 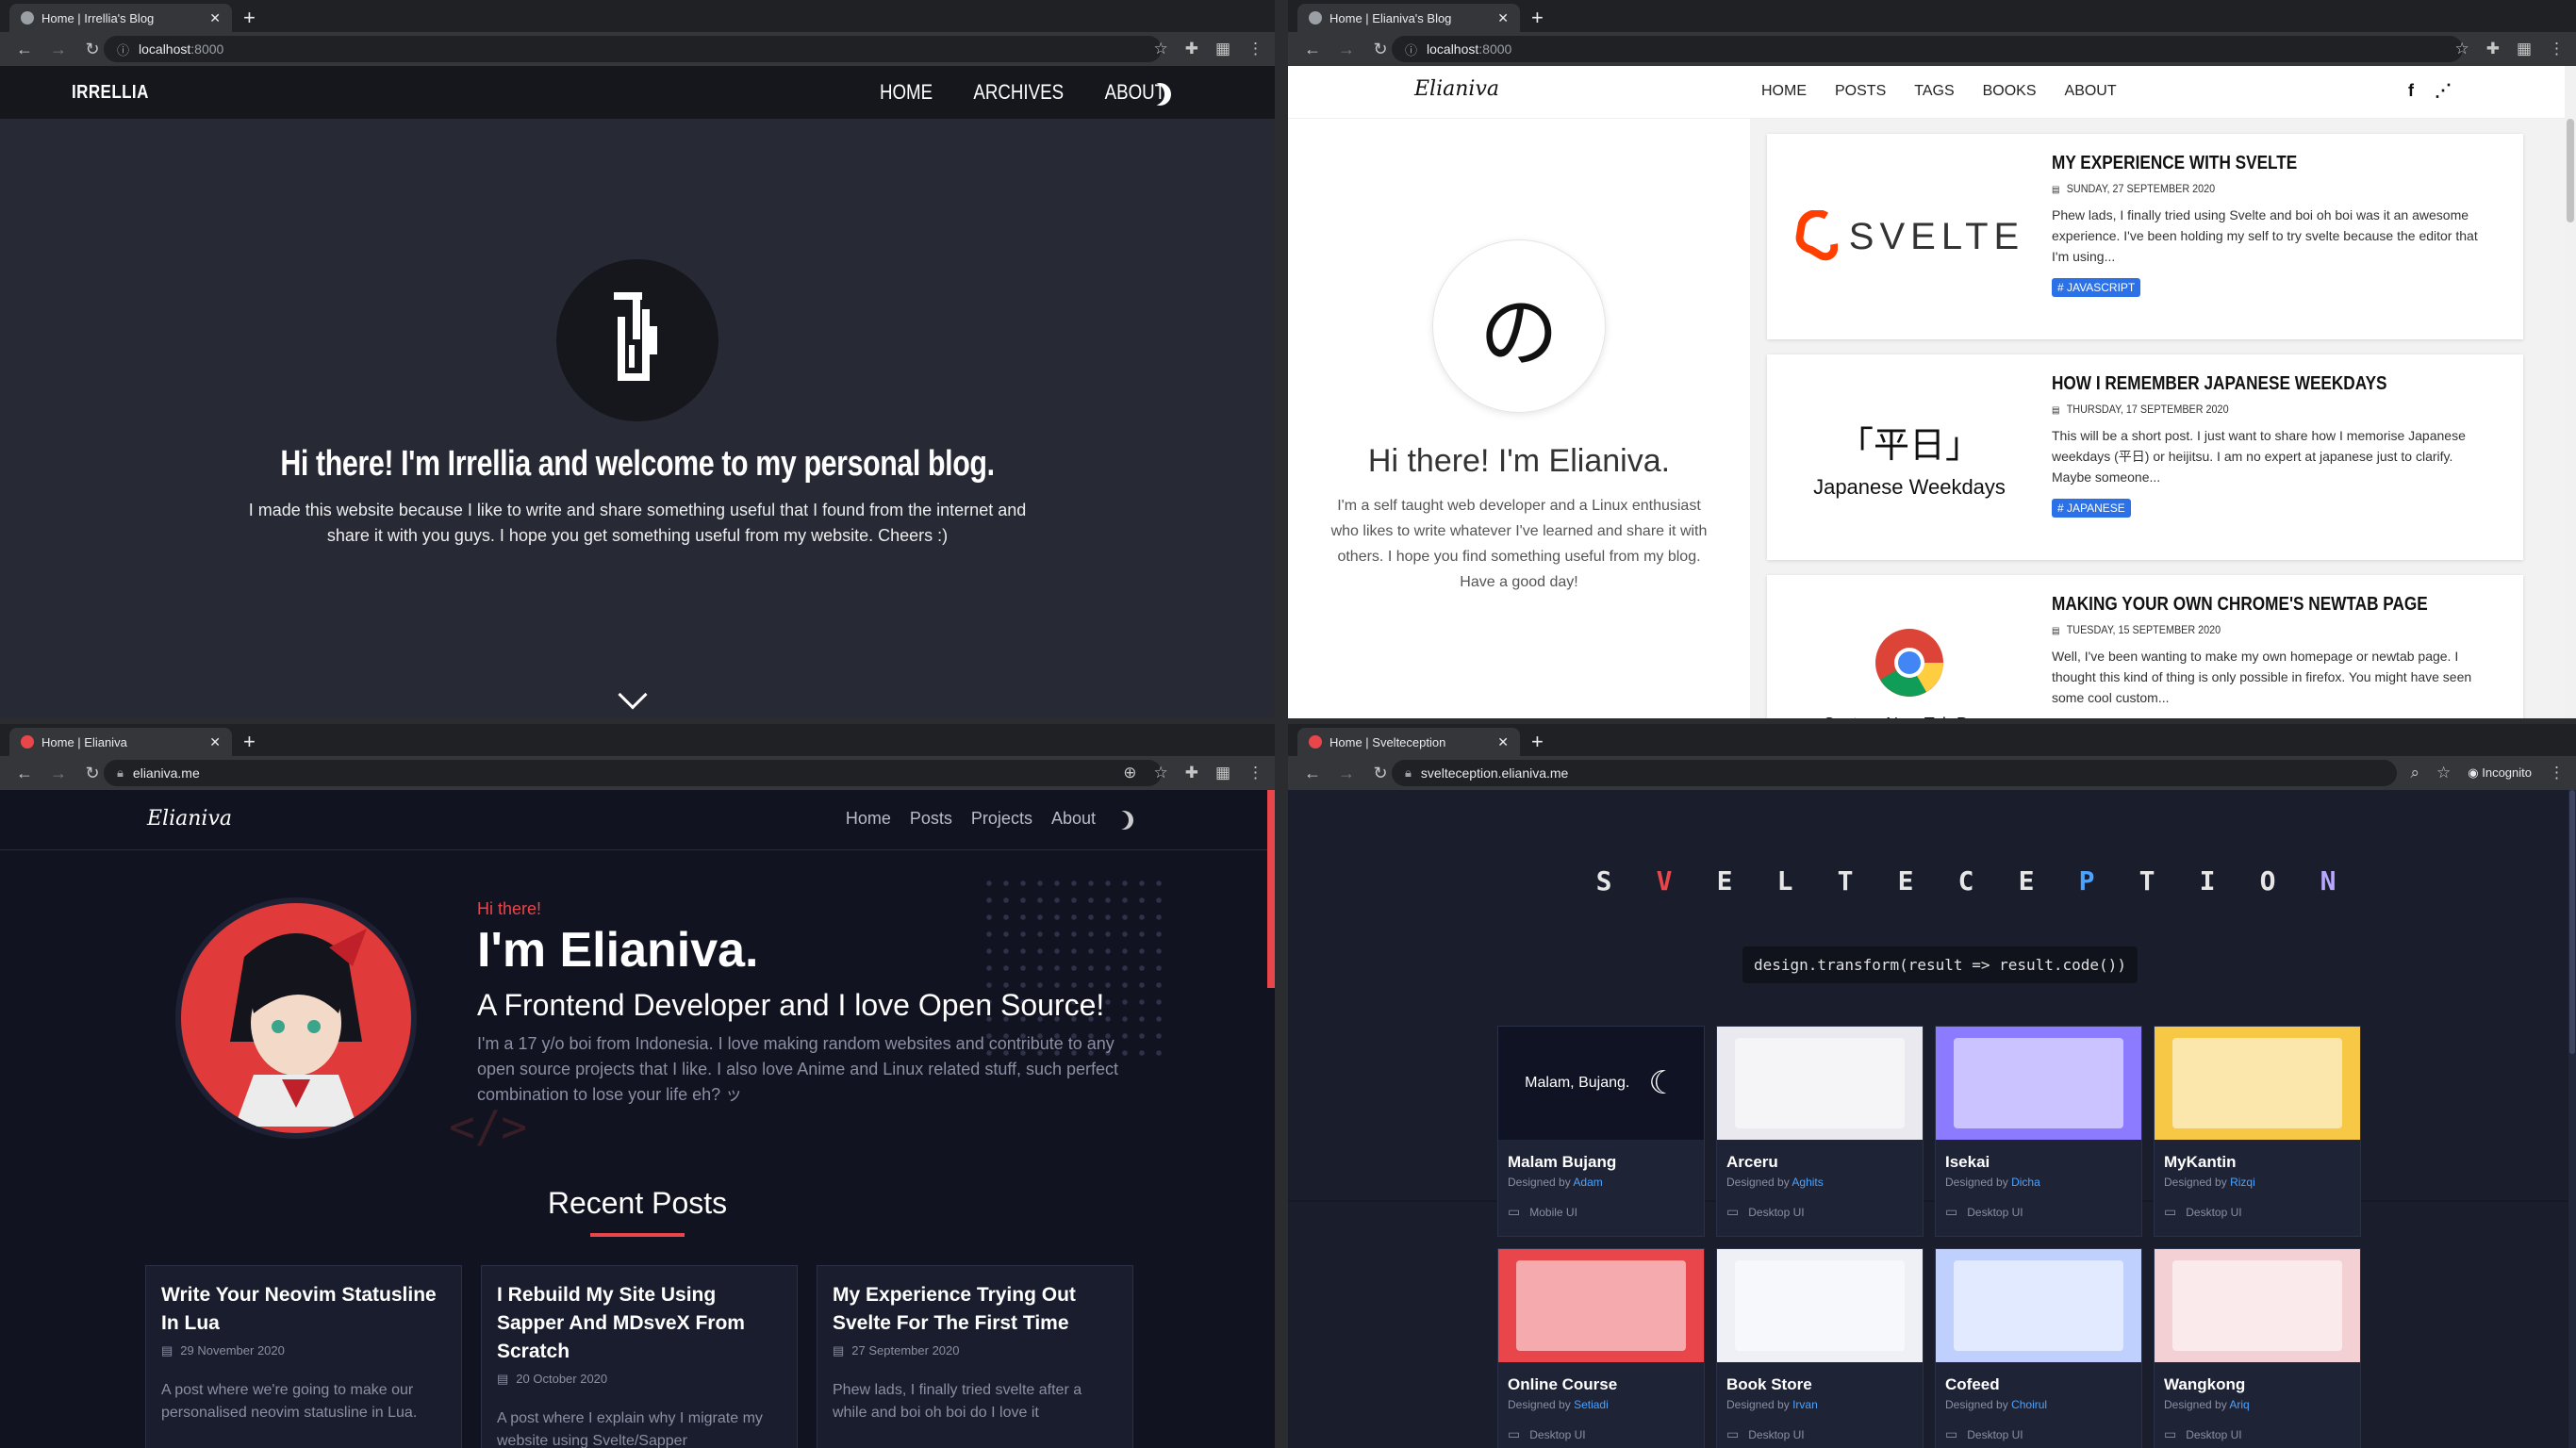 What do you see at coordinates (110, 93) in the screenshot?
I see `site-brand: IRRELLIA` at bounding box center [110, 93].